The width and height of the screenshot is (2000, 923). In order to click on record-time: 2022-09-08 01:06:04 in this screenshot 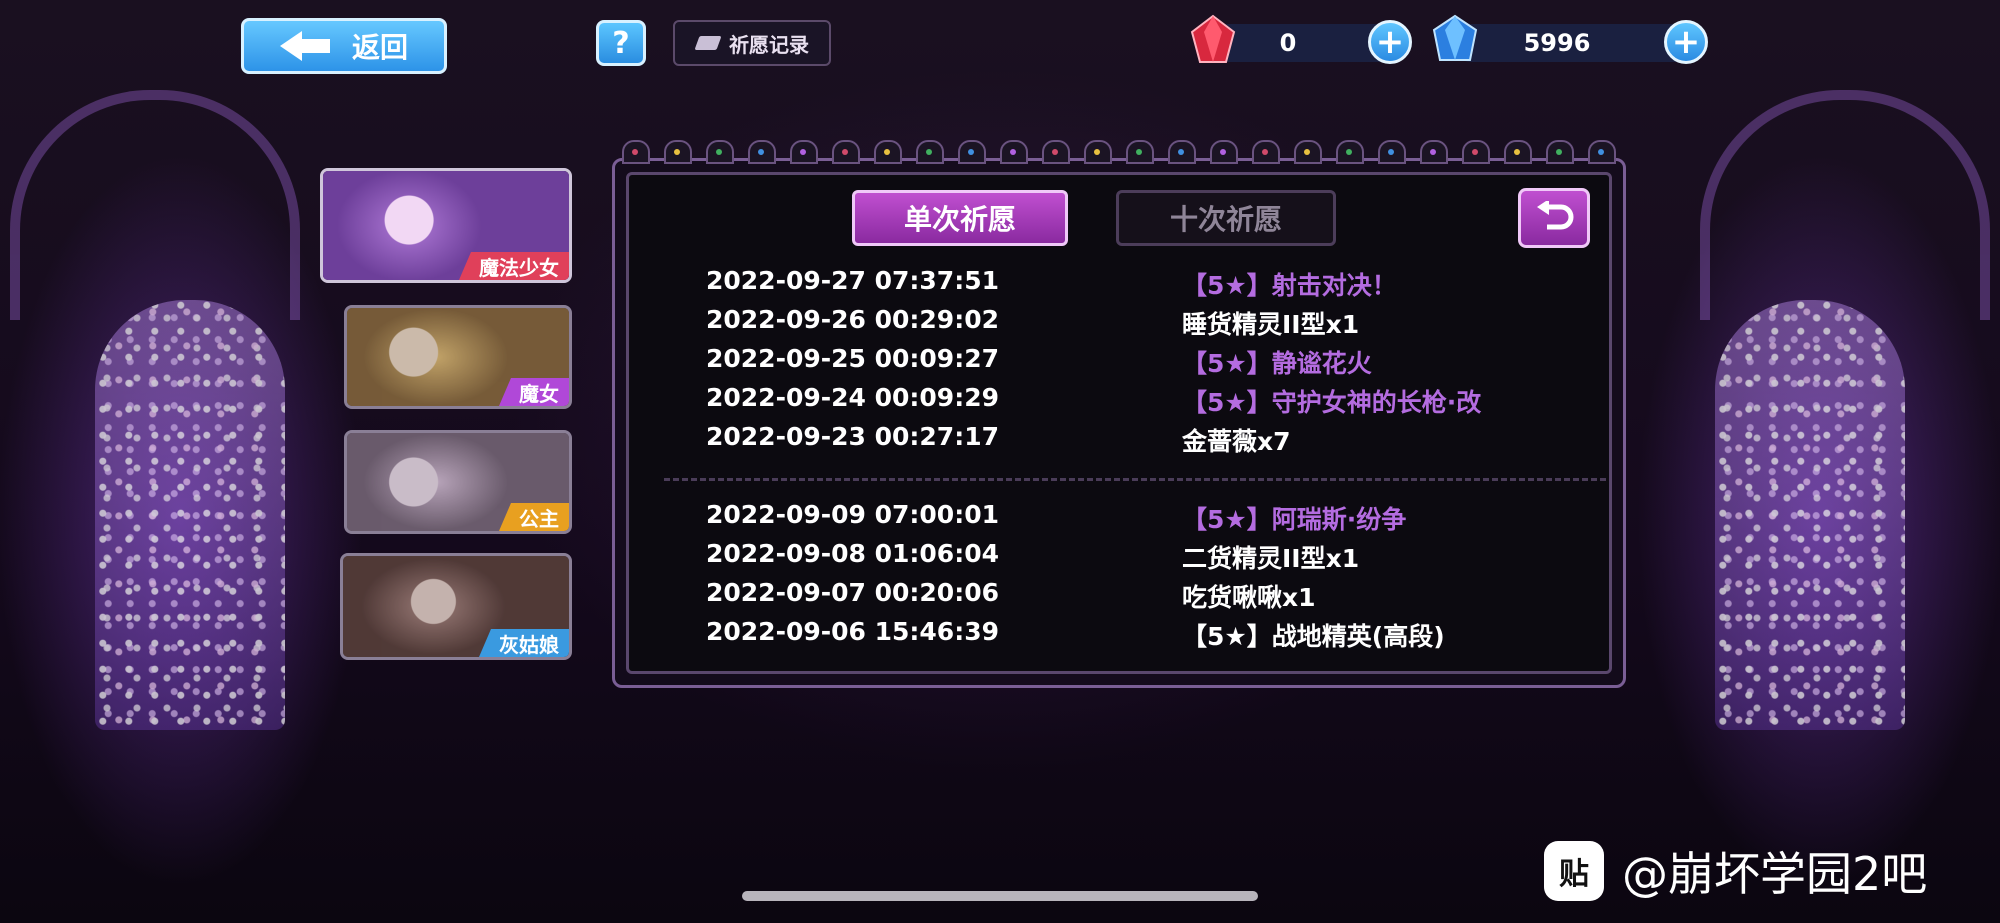, I will do `click(852, 553)`.